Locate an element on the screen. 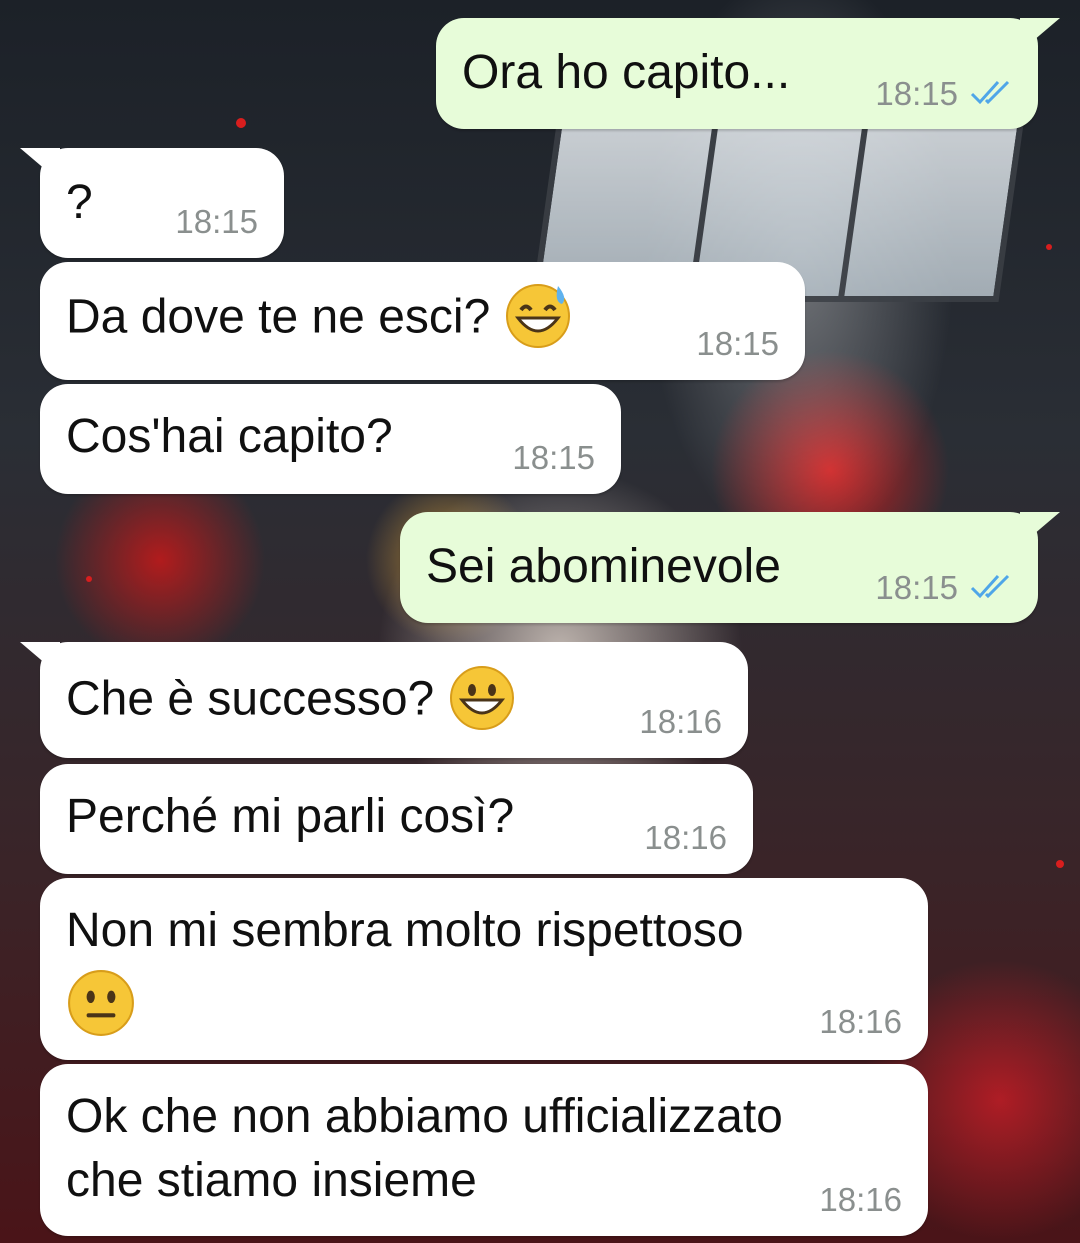  message-bubble-incoming: Cos'hai capito? 18:15 is located at coordinates (330, 439).